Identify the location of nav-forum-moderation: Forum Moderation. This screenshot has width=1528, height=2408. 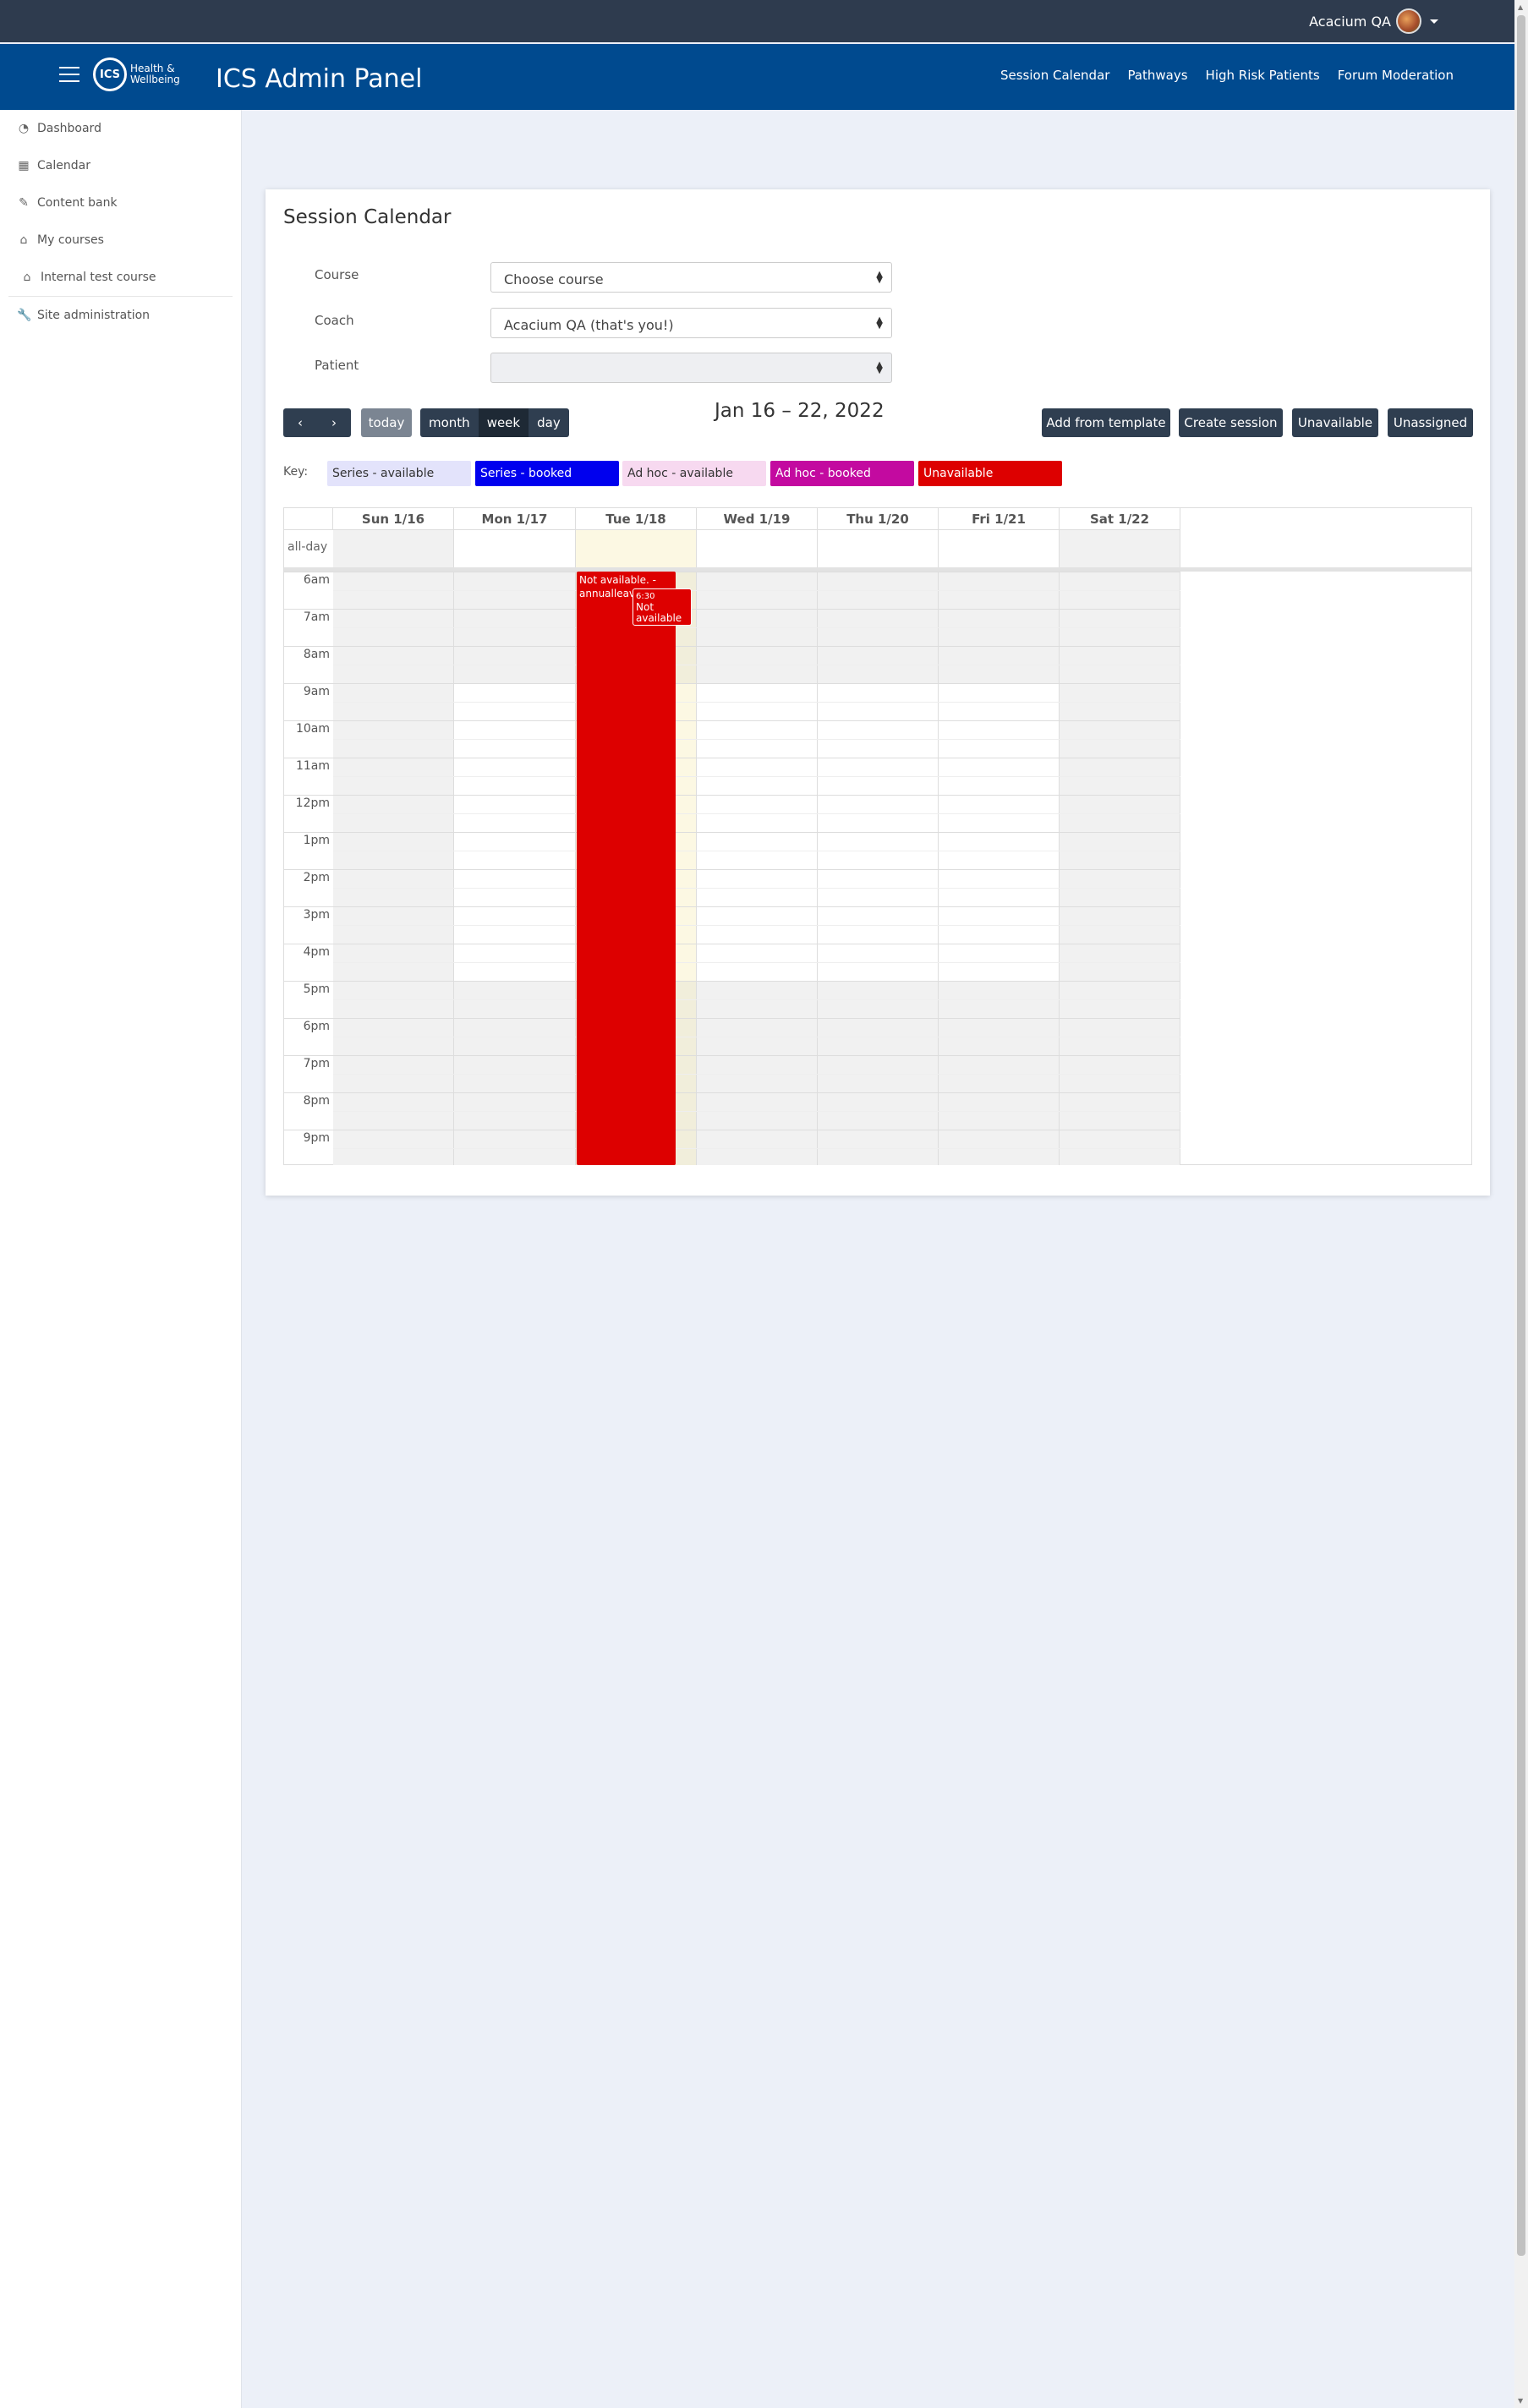
(1396, 75).